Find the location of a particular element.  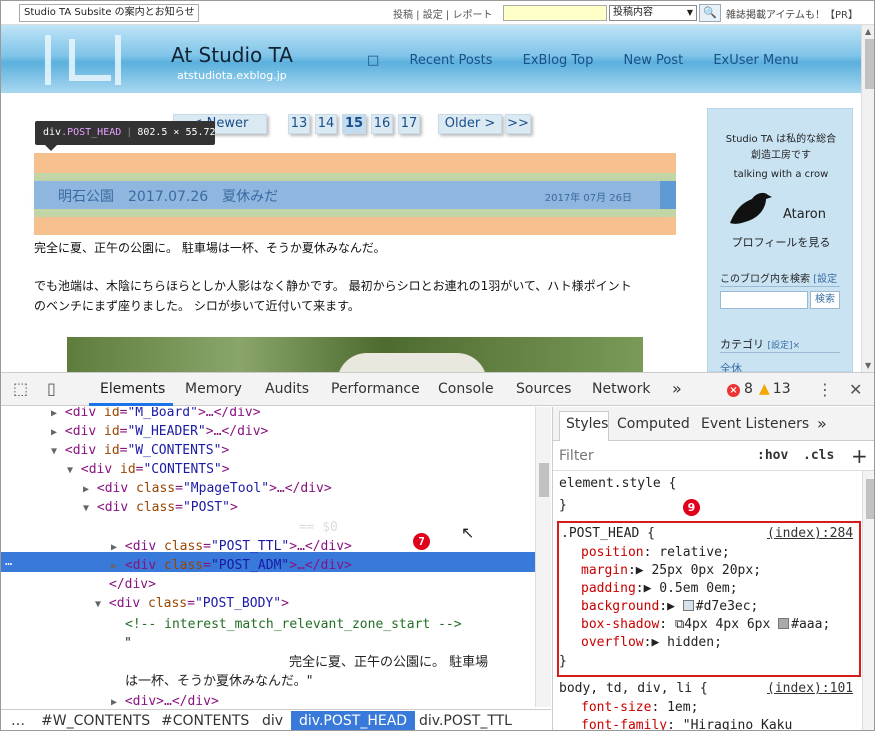

prop-margin: margin:▶ 25px 0px 20px; is located at coordinates (671, 571).